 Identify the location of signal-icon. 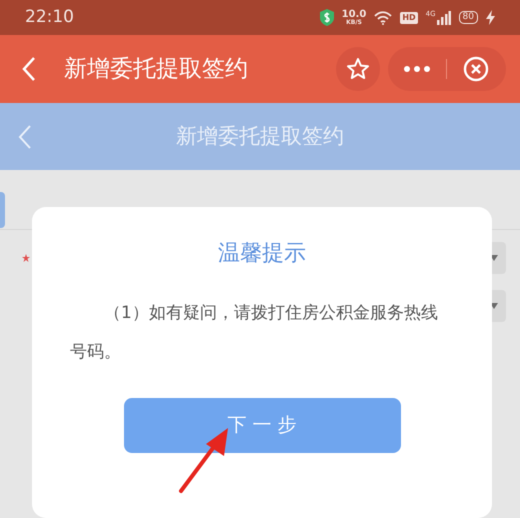
(443, 17).